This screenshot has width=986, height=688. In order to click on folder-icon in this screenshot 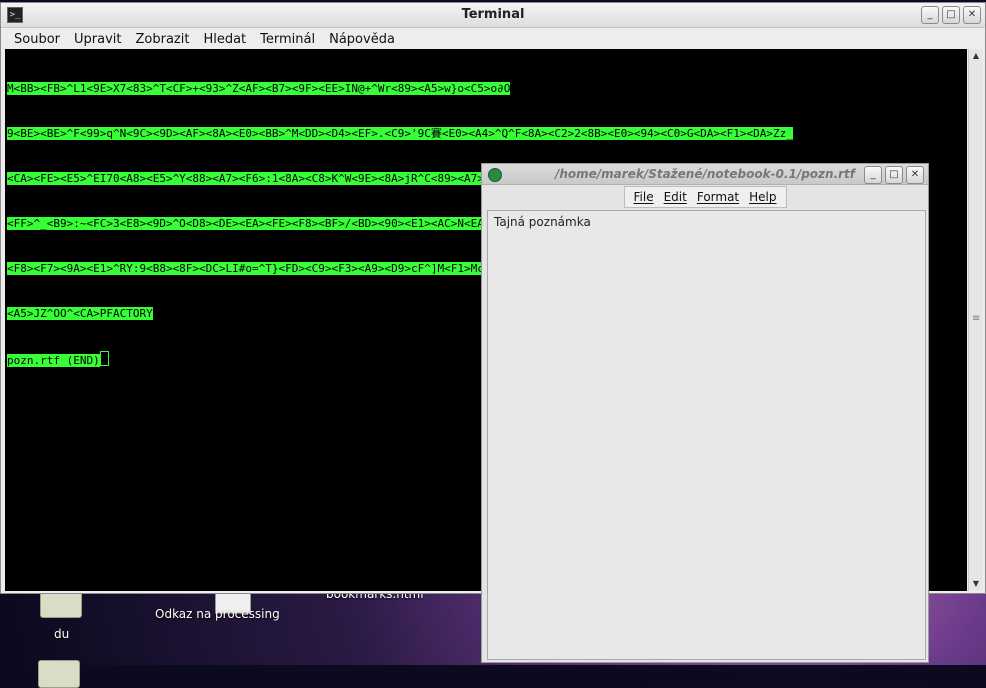, I will do `click(59, 674)`.